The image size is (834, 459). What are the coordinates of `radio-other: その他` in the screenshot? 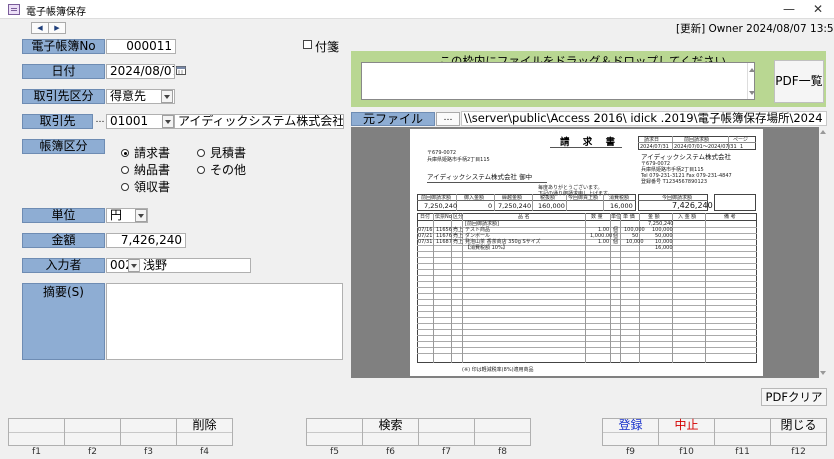 It's located at (221, 169).